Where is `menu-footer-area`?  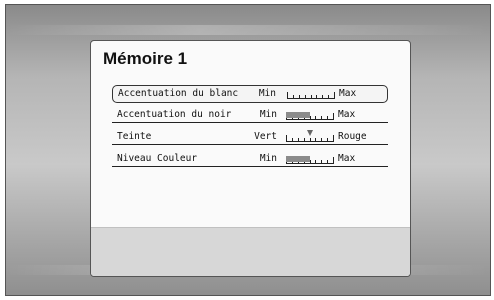 menu-footer-area is located at coordinates (250, 251).